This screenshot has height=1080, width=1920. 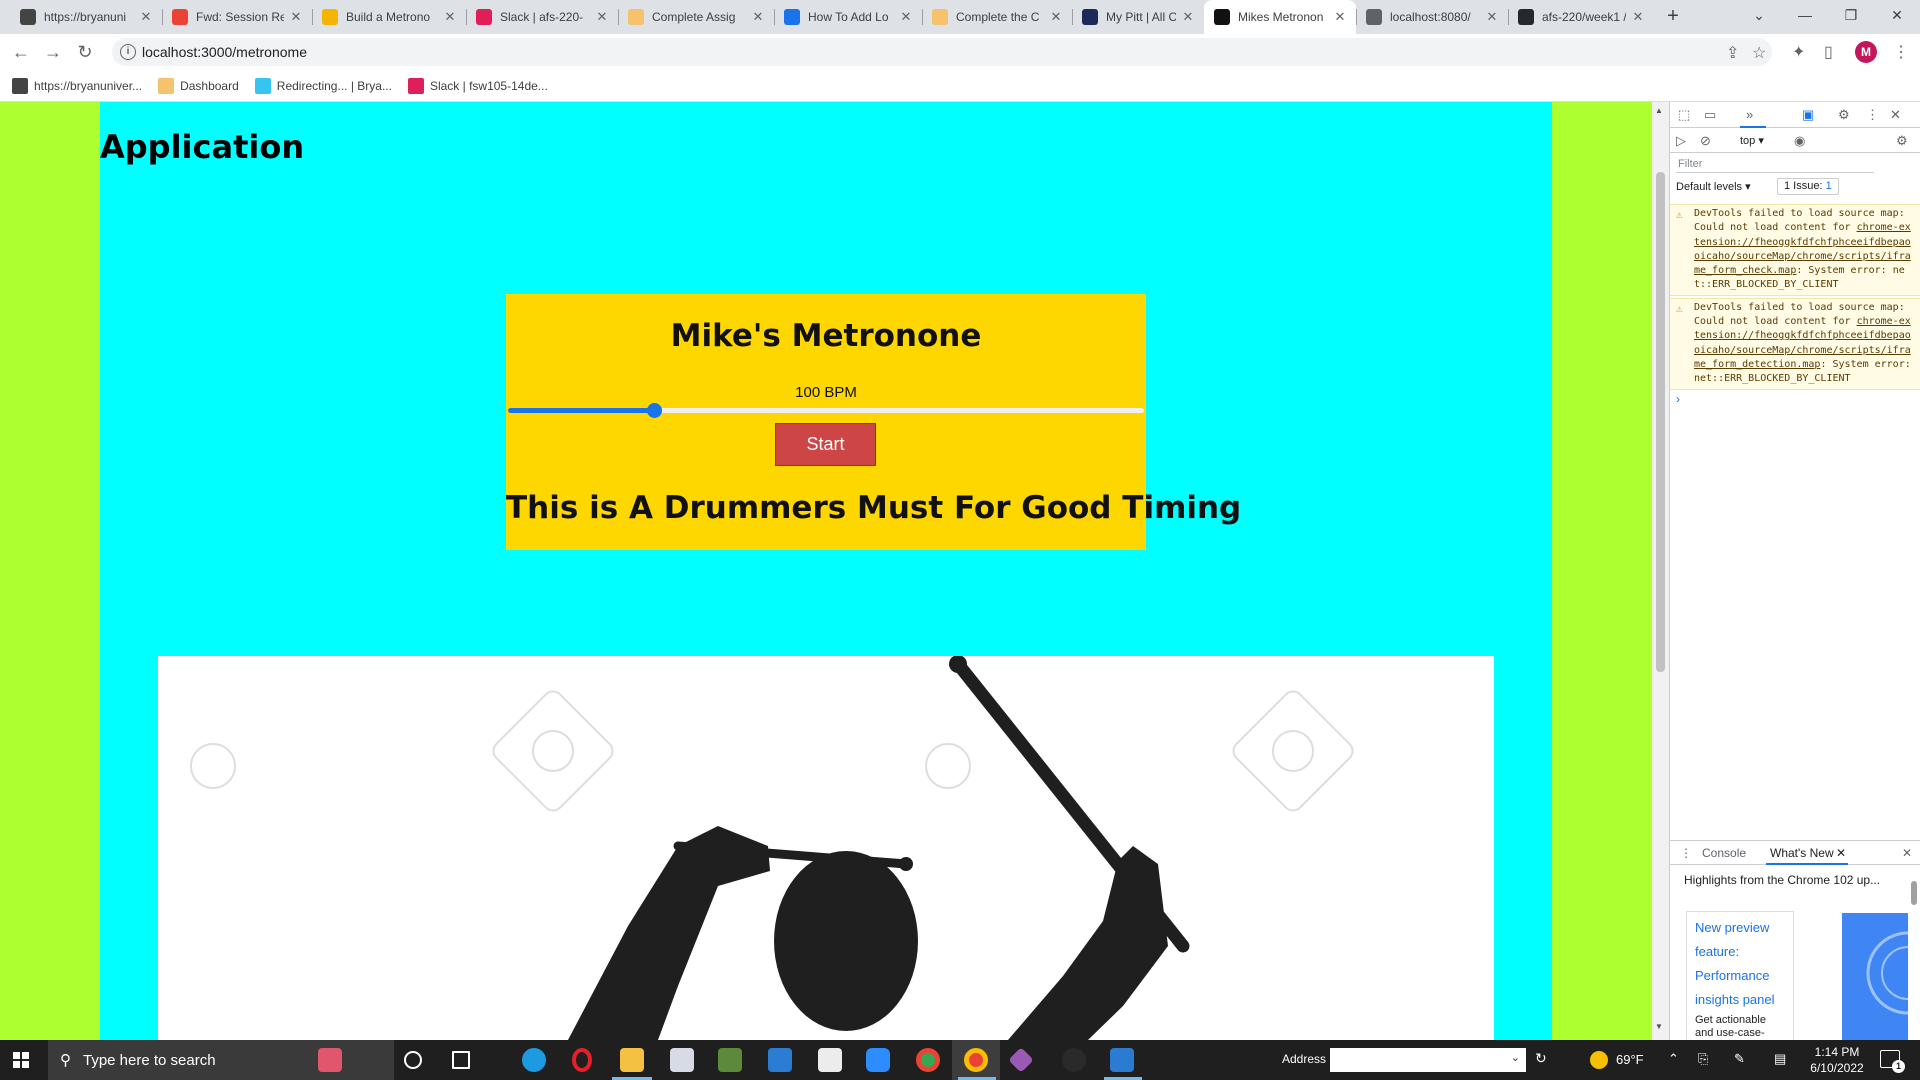 What do you see at coordinates (696, 17) in the screenshot?
I see `browser-tab: Complete Assig ✕` at bounding box center [696, 17].